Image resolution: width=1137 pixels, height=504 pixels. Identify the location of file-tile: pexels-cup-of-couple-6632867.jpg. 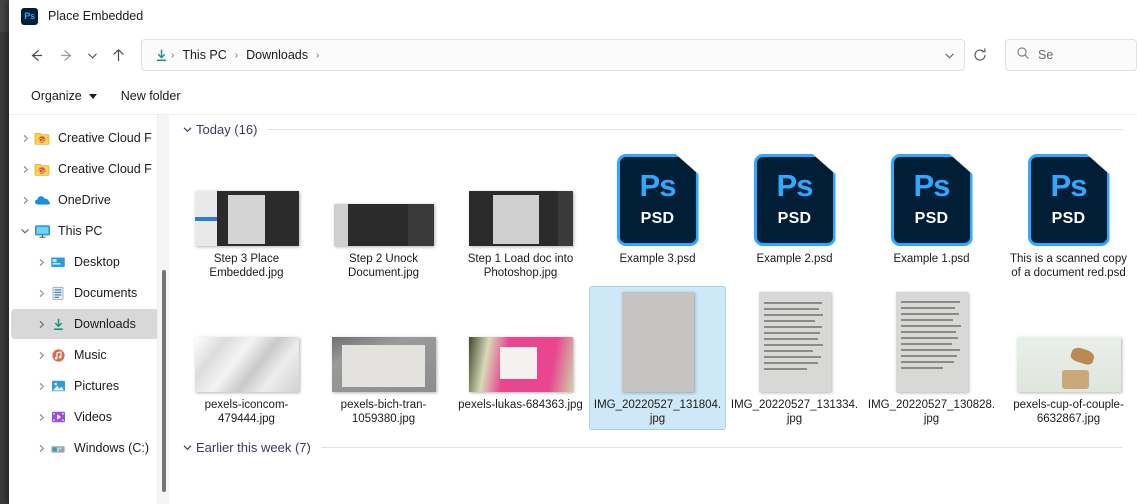
(1068, 358).